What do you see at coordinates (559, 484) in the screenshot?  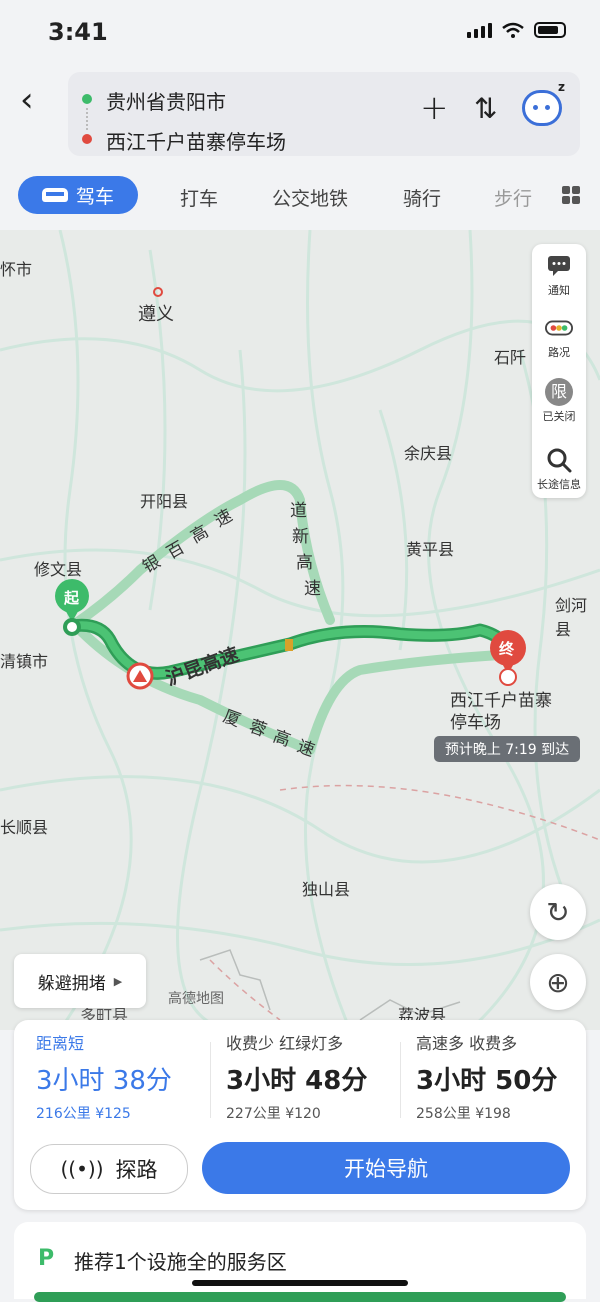 I see `long-trip-label: 长途信息` at bounding box center [559, 484].